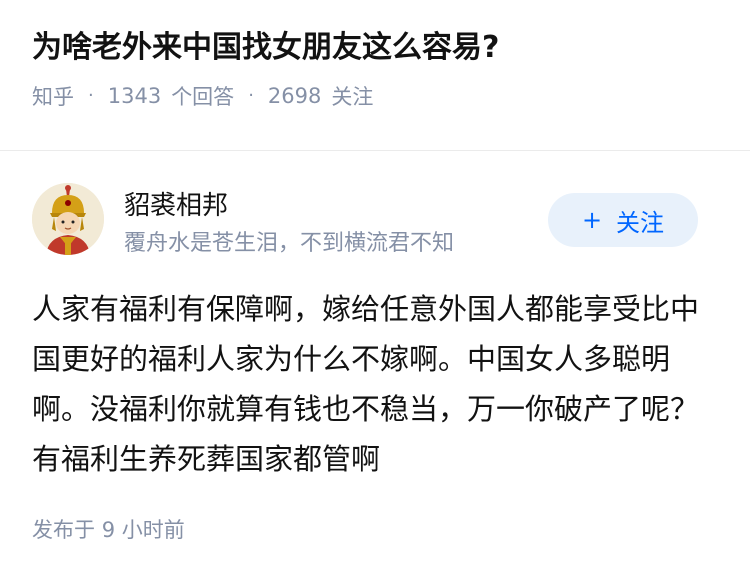  I want to click on source-label: 知乎, so click(53, 96).